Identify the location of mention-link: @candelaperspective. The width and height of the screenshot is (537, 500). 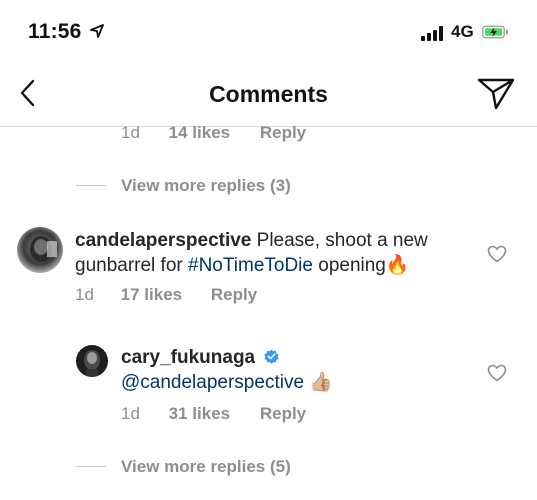
(212, 382).